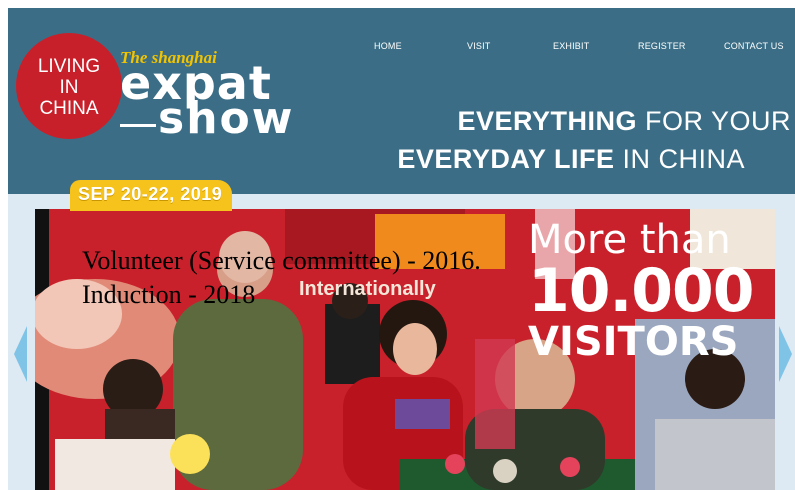 Image resolution: width=795 pixels, height=490 pixels. I want to click on tagline-rest-1: FOR YOUR, so click(717, 121).